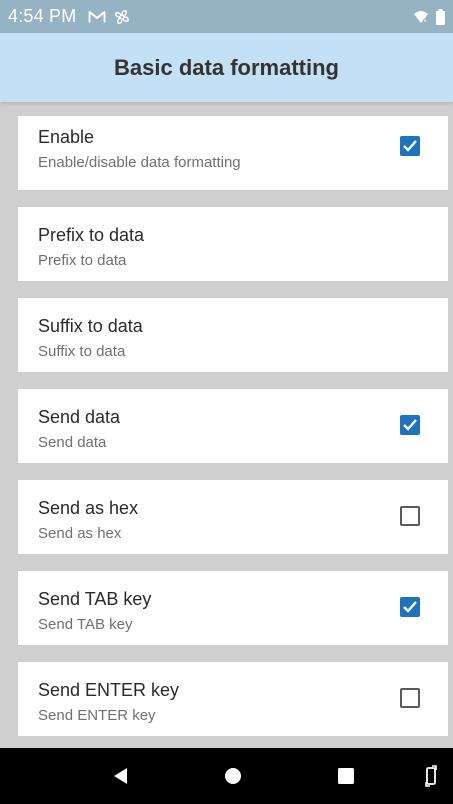 The height and width of the screenshot is (804, 453). I want to click on rotate-icon, so click(431, 776).